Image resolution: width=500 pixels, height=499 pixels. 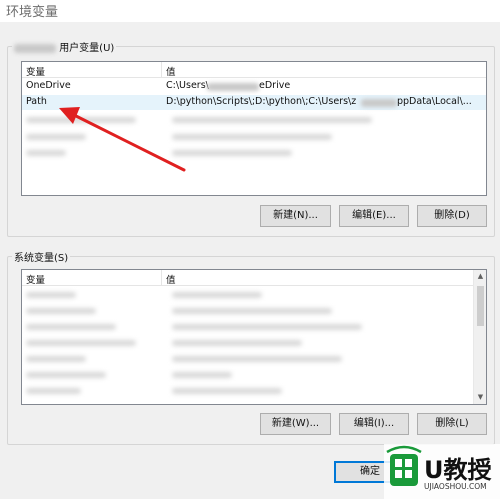 What do you see at coordinates (452, 424) in the screenshot?
I see `system-delete-button: 删除(L)` at bounding box center [452, 424].